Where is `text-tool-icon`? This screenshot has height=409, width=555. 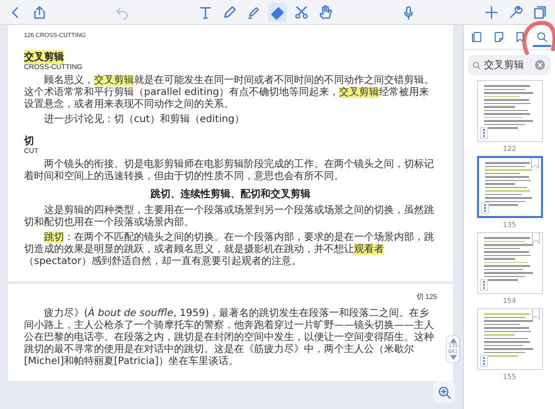
text-tool-icon is located at coordinates (205, 12).